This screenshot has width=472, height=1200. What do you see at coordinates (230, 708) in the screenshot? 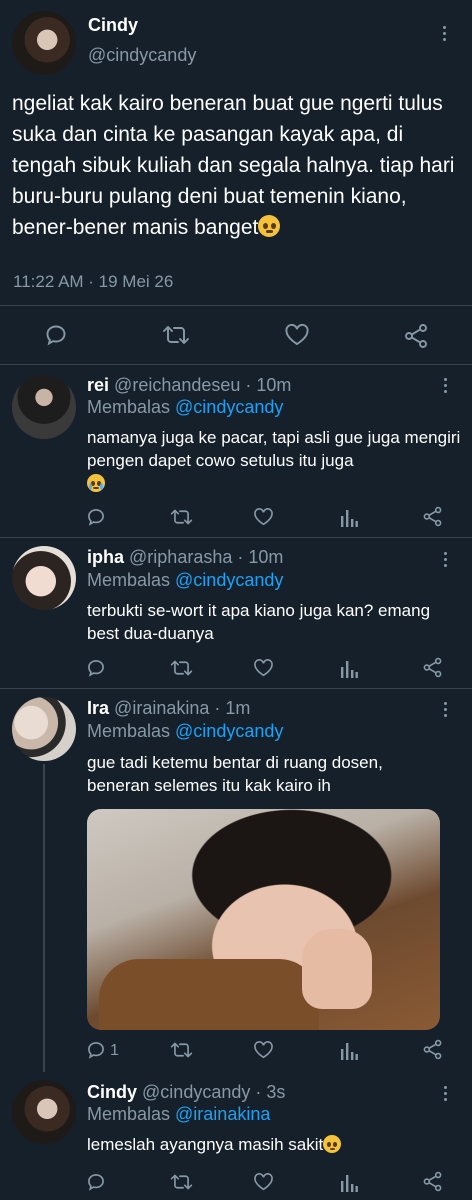
I see `reply-age: · 1m` at bounding box center [230, 708].